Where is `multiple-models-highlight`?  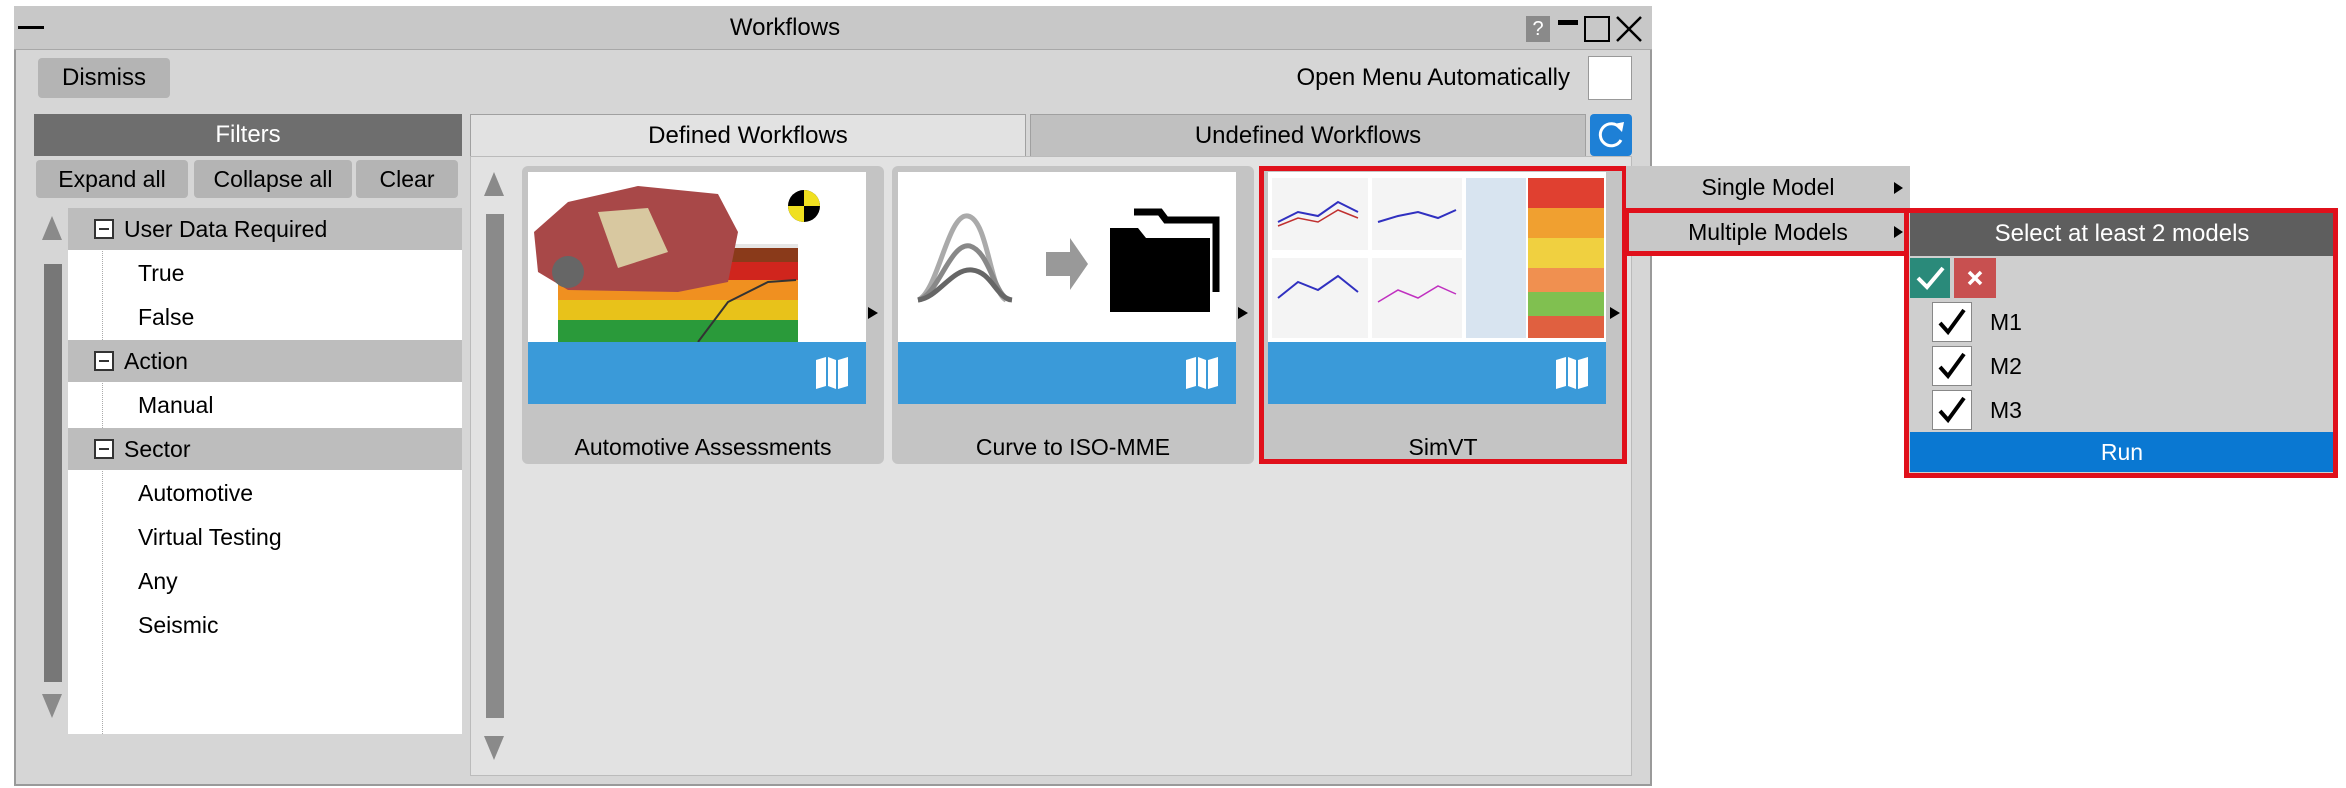
multiple-models-highlight is located at coordinates (1769, 232).